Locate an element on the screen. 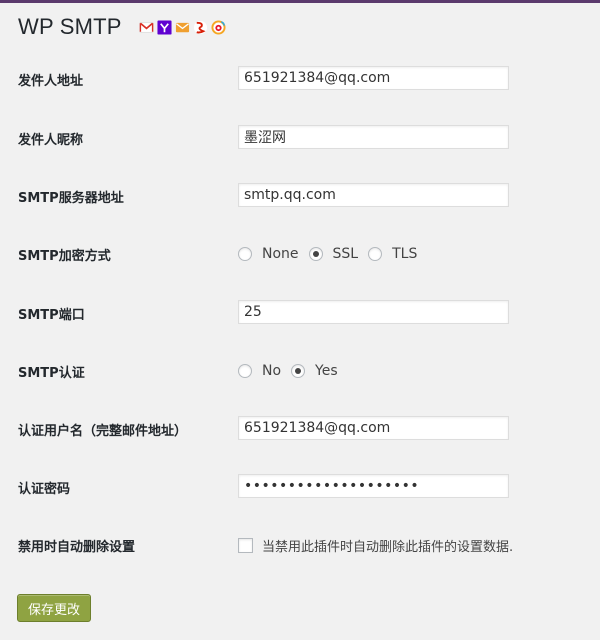 The image size is (600, 640). smtp-host-input is located at coordinates (373, 195).